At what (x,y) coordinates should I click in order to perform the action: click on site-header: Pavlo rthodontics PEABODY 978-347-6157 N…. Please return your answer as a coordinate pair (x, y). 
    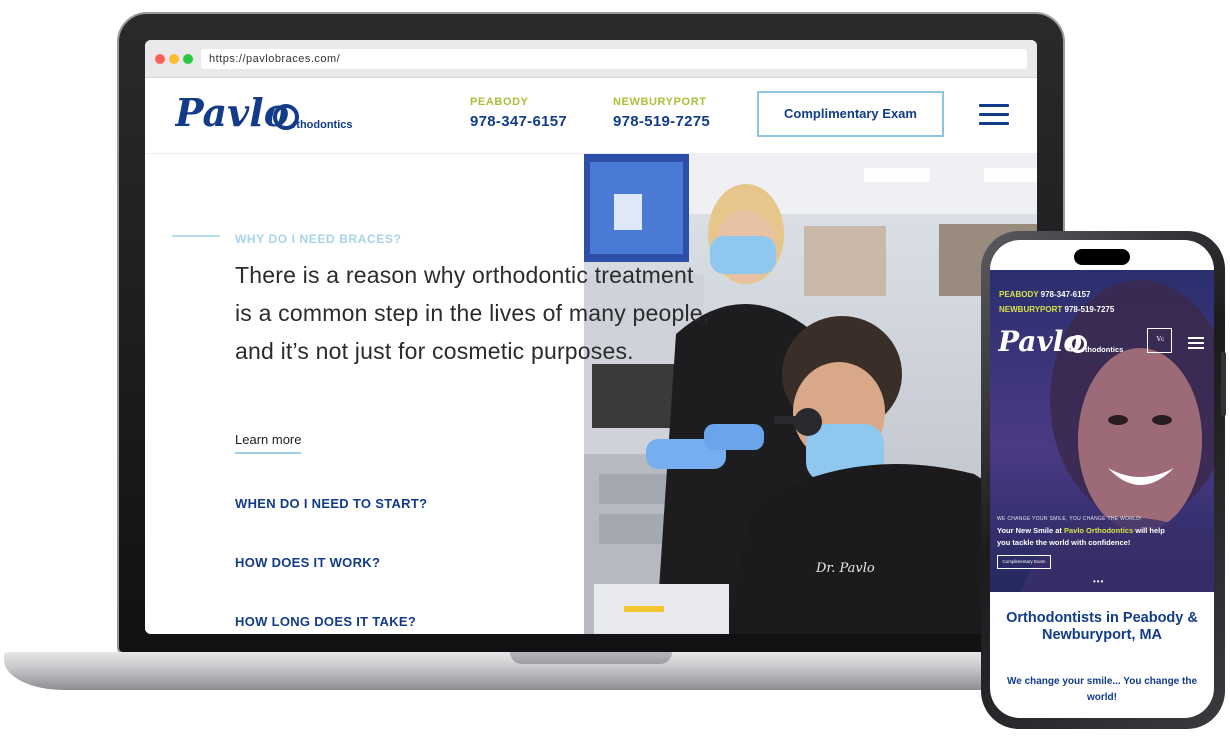
    Looking at the image, I should click on (591, 116).